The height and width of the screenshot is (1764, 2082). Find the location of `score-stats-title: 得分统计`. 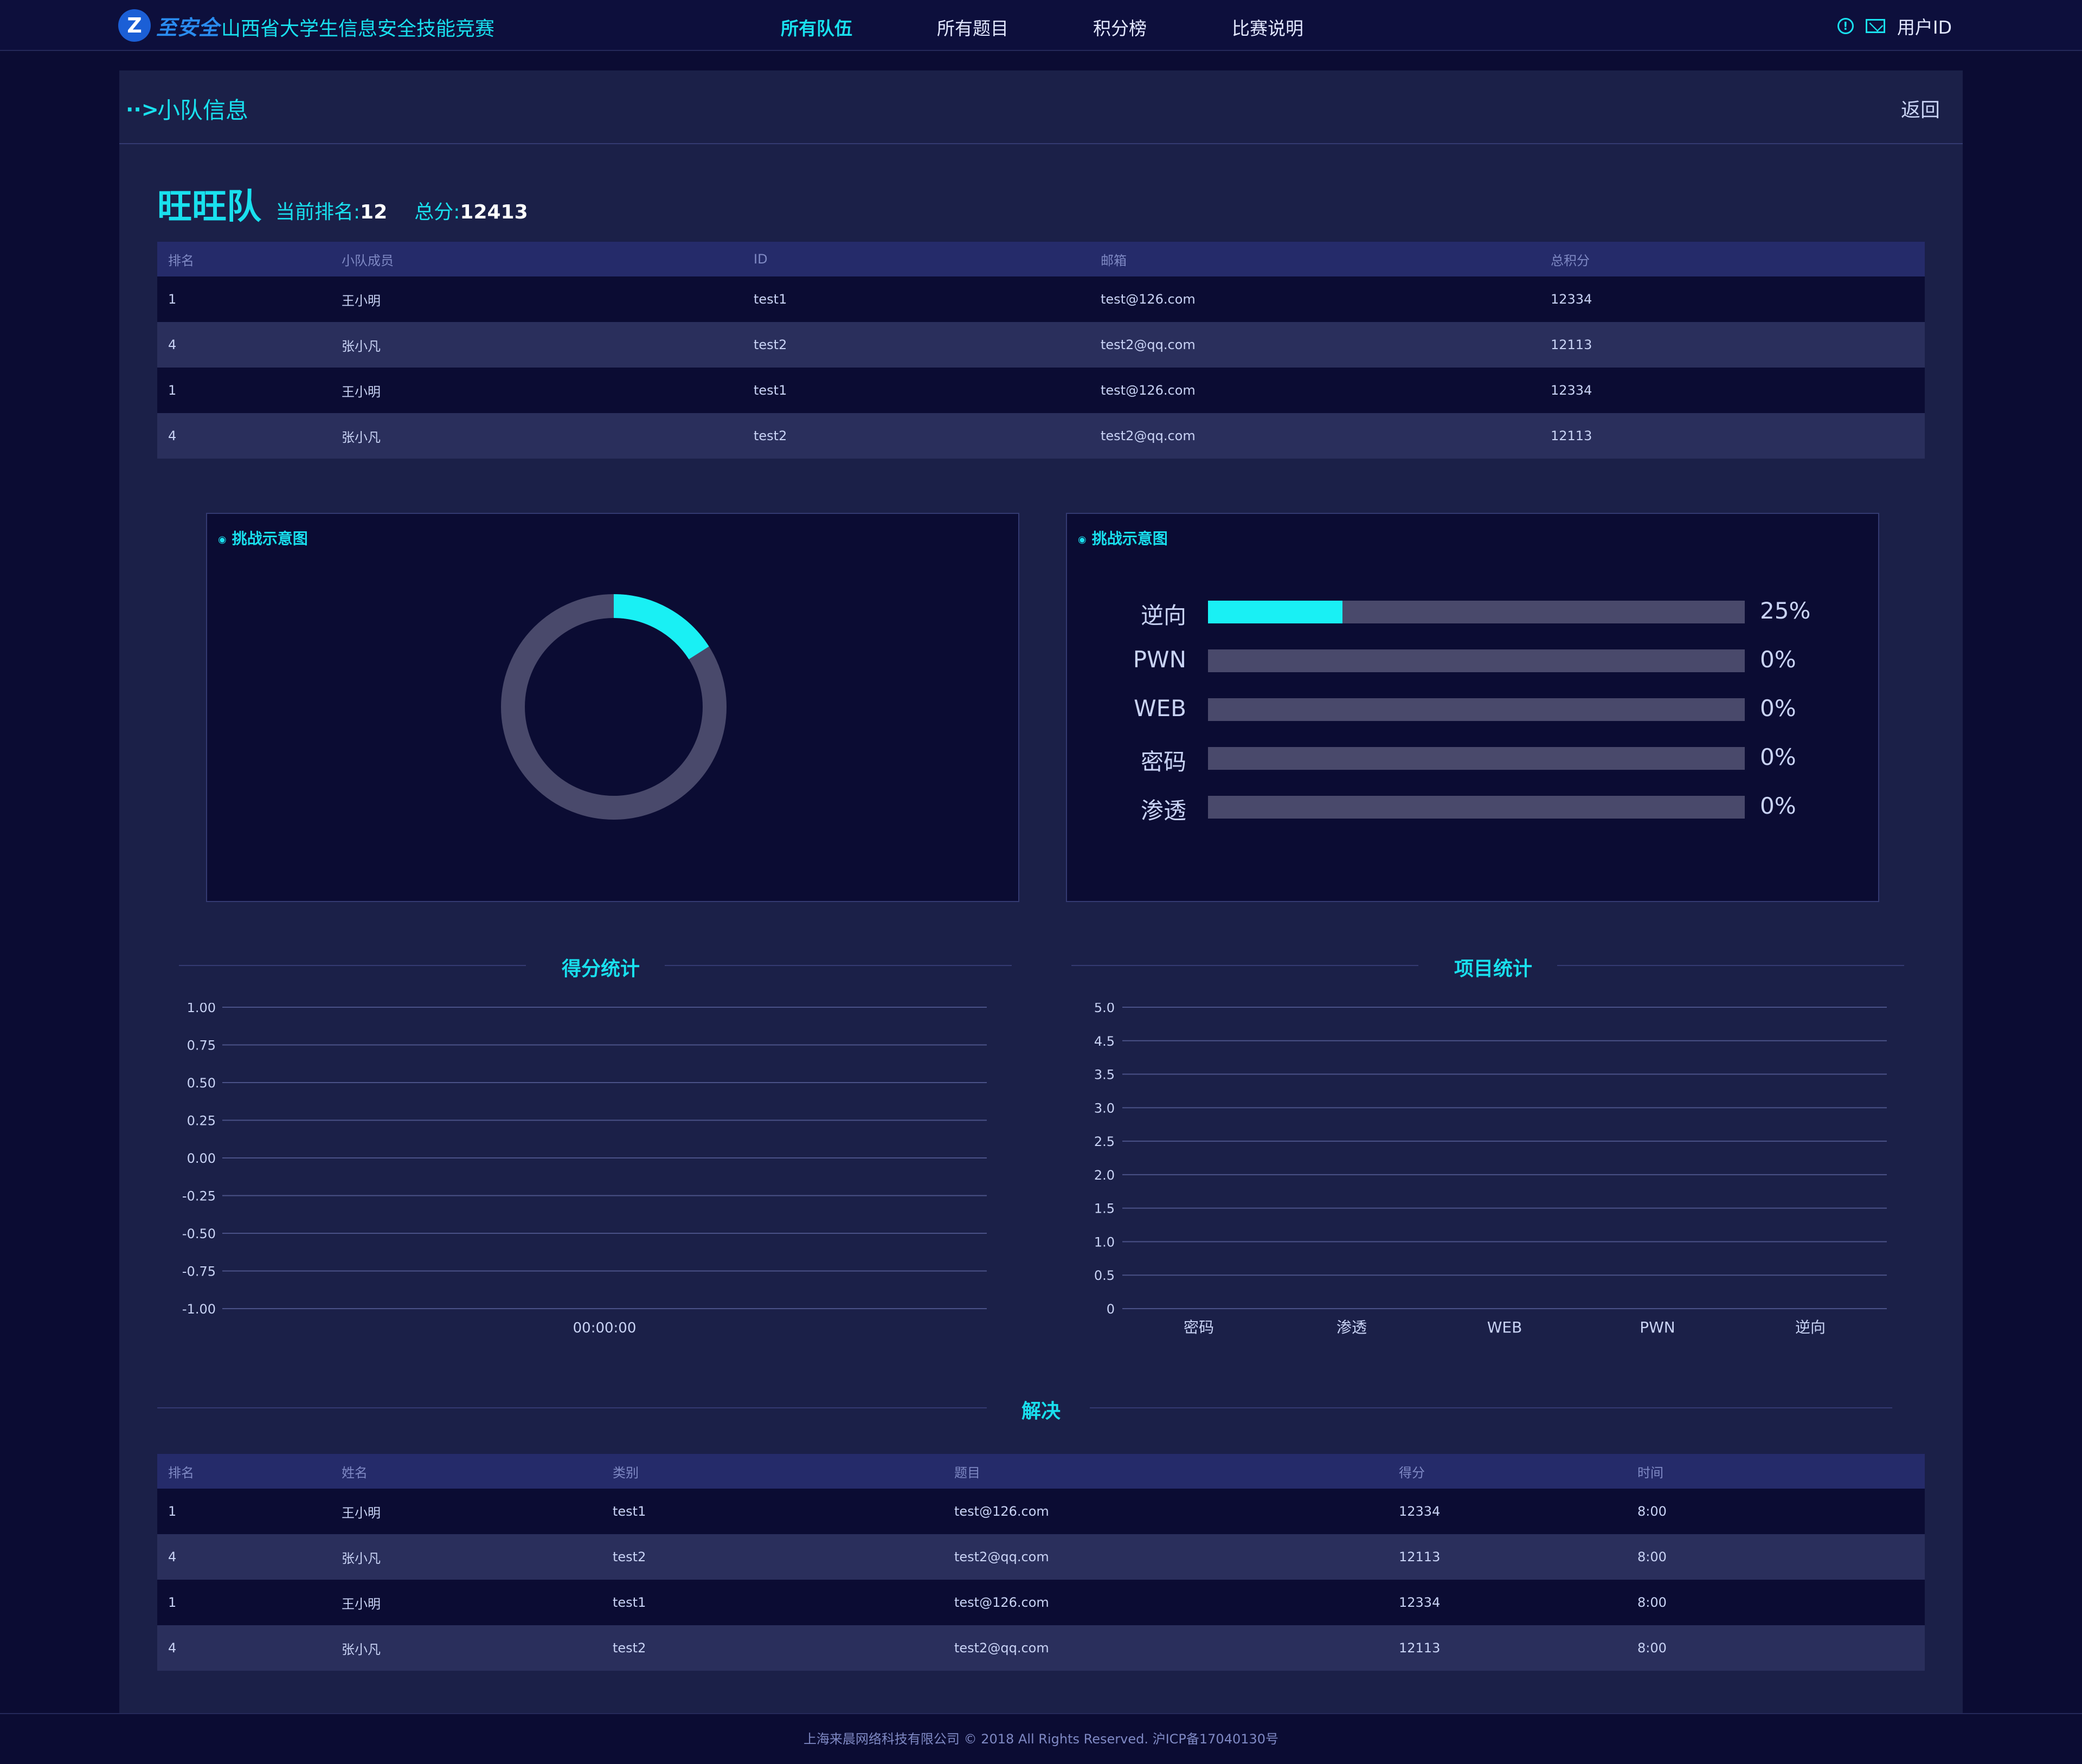

score-stats-title: 得分统计 is located at coordinates (601, 969).